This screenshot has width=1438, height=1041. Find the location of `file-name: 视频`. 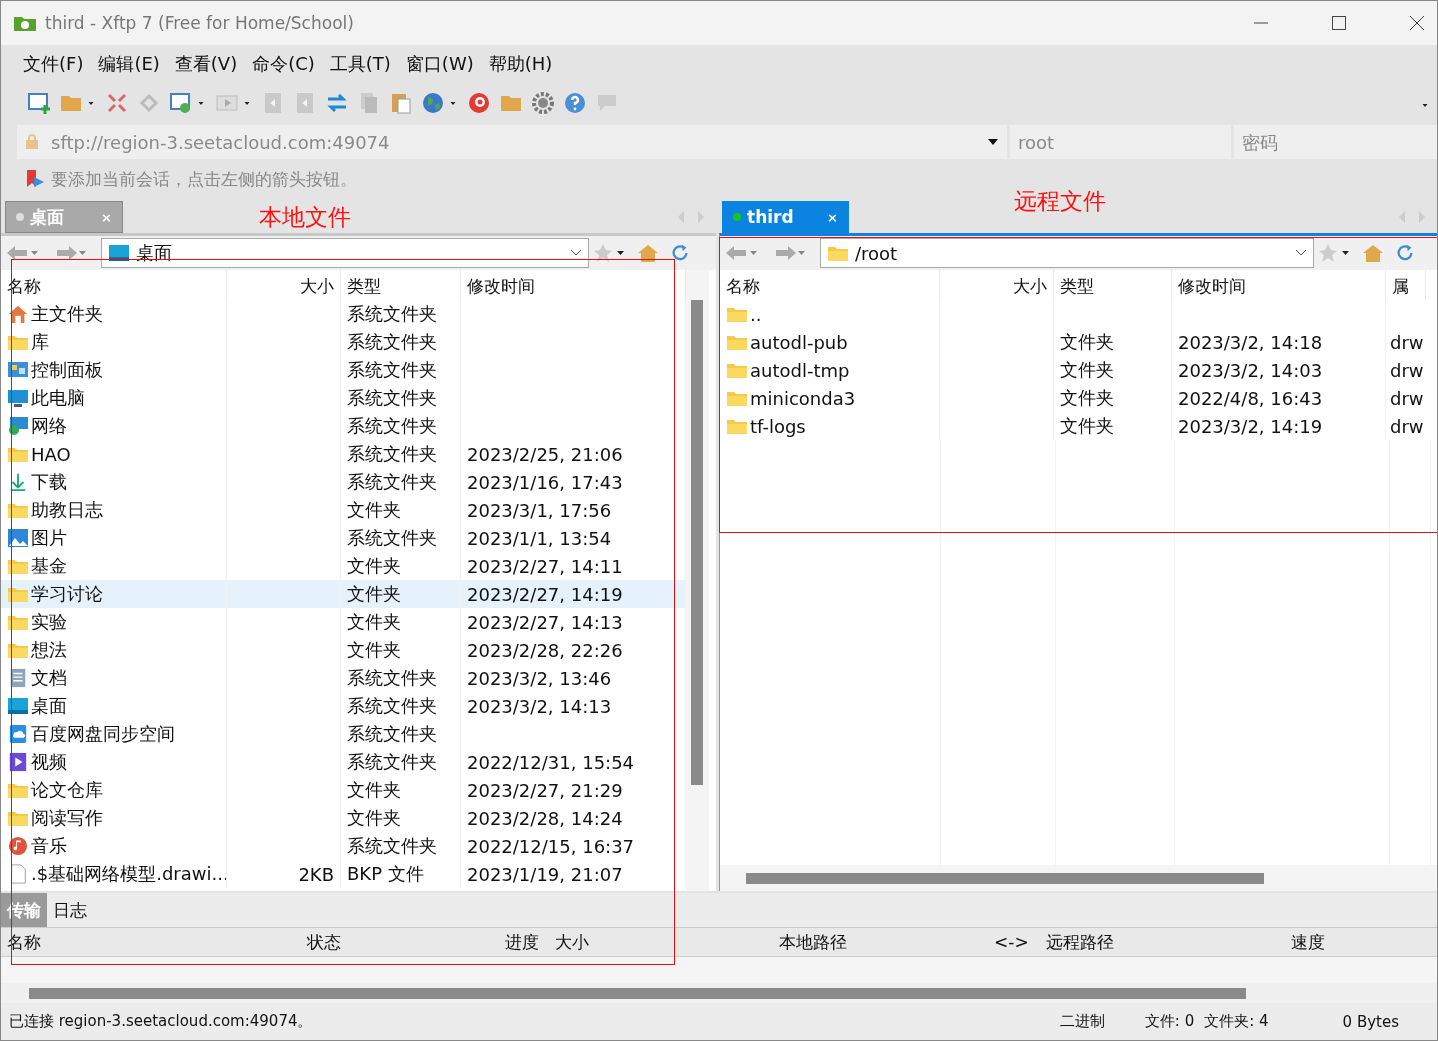

file-name: 视频 is located at coordinates (49, 762).